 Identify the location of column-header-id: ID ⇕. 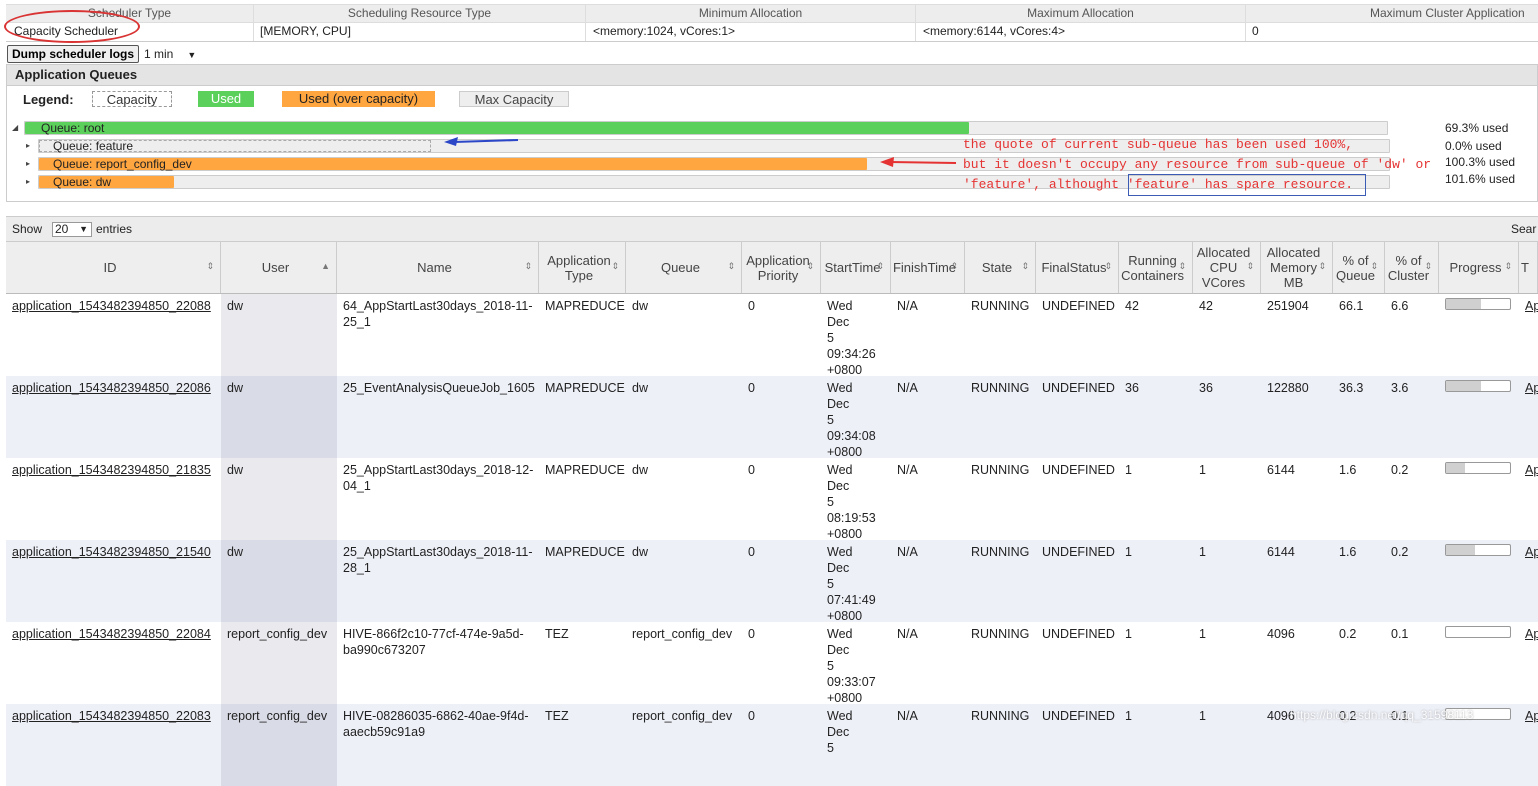
(113, 267).